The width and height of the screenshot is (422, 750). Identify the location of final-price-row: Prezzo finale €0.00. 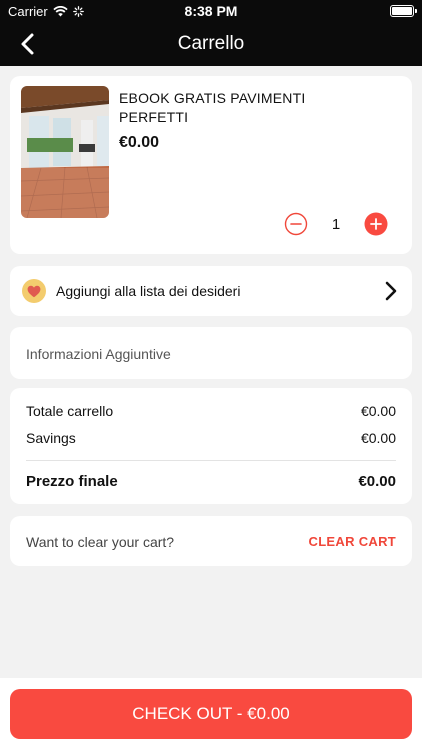
(211, 481).